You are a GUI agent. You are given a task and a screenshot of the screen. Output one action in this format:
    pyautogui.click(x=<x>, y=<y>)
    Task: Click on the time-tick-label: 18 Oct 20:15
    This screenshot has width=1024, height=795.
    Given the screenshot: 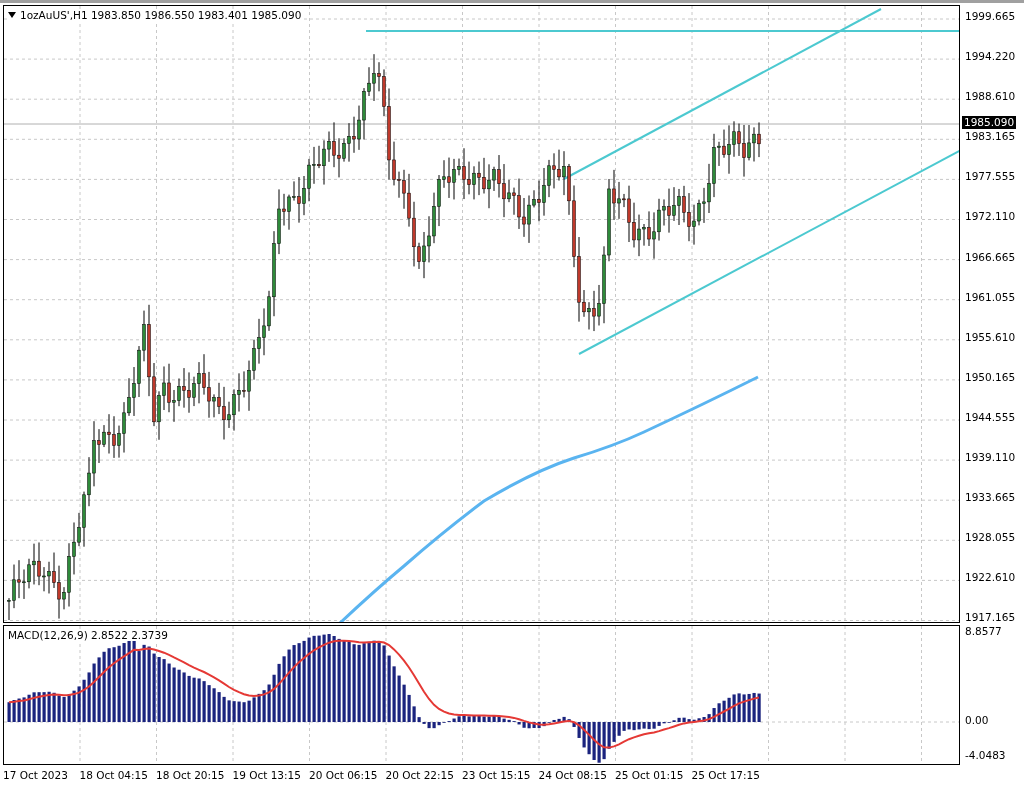 What is the action you would take?
    pyautogui.click(x=191, y=775)
    